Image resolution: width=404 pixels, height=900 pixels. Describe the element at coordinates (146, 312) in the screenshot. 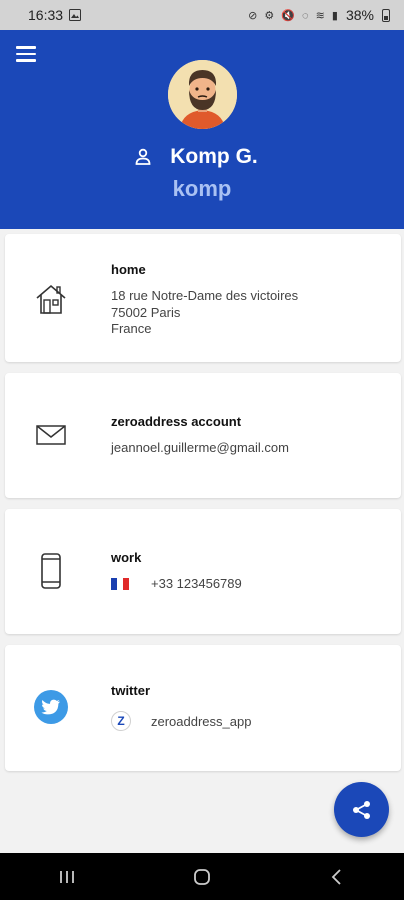

I see `address-line: 75002 Paris` at that location.